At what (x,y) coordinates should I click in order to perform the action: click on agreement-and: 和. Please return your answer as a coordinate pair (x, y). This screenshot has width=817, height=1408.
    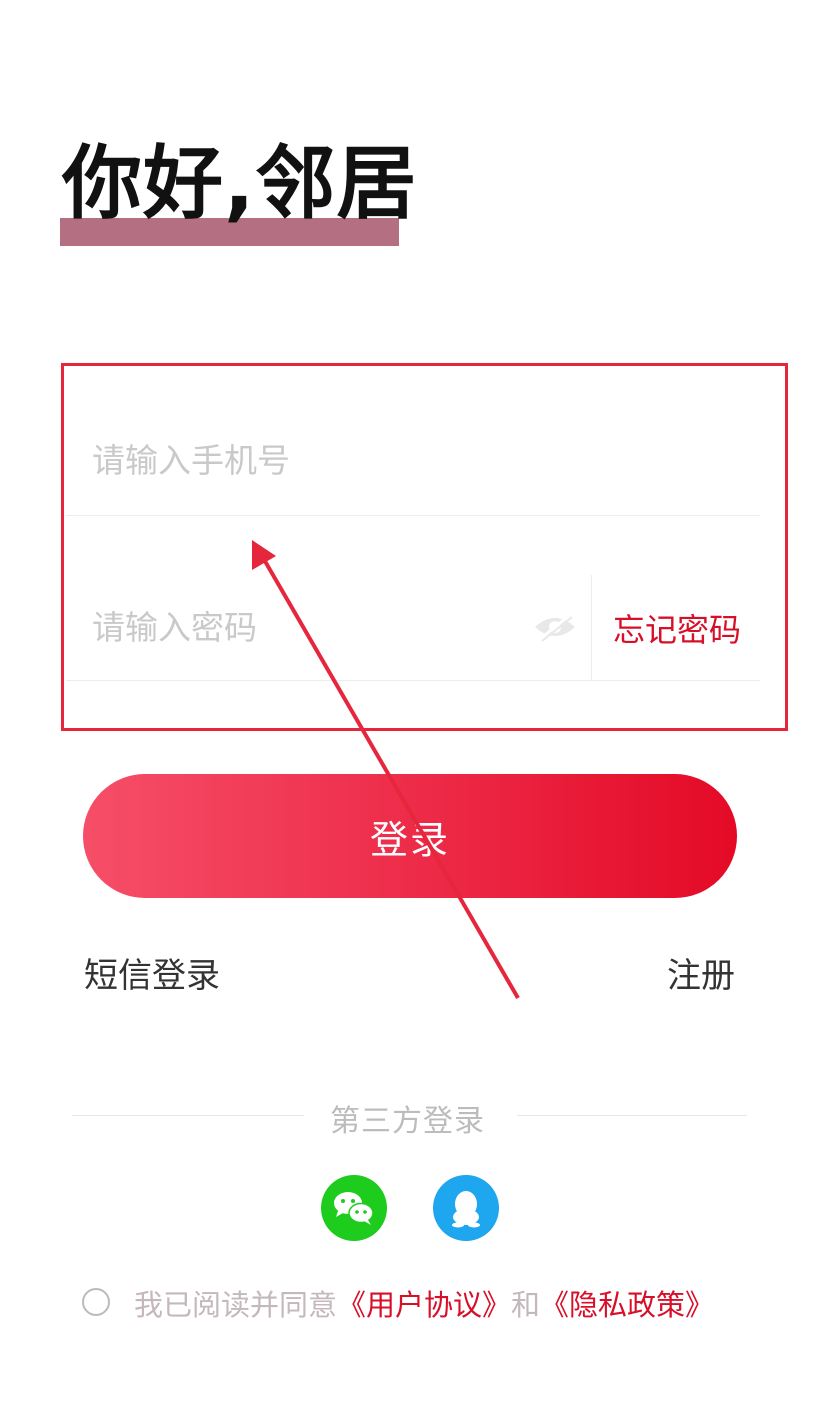
    Looking at the image, I should click on (526, 1305).